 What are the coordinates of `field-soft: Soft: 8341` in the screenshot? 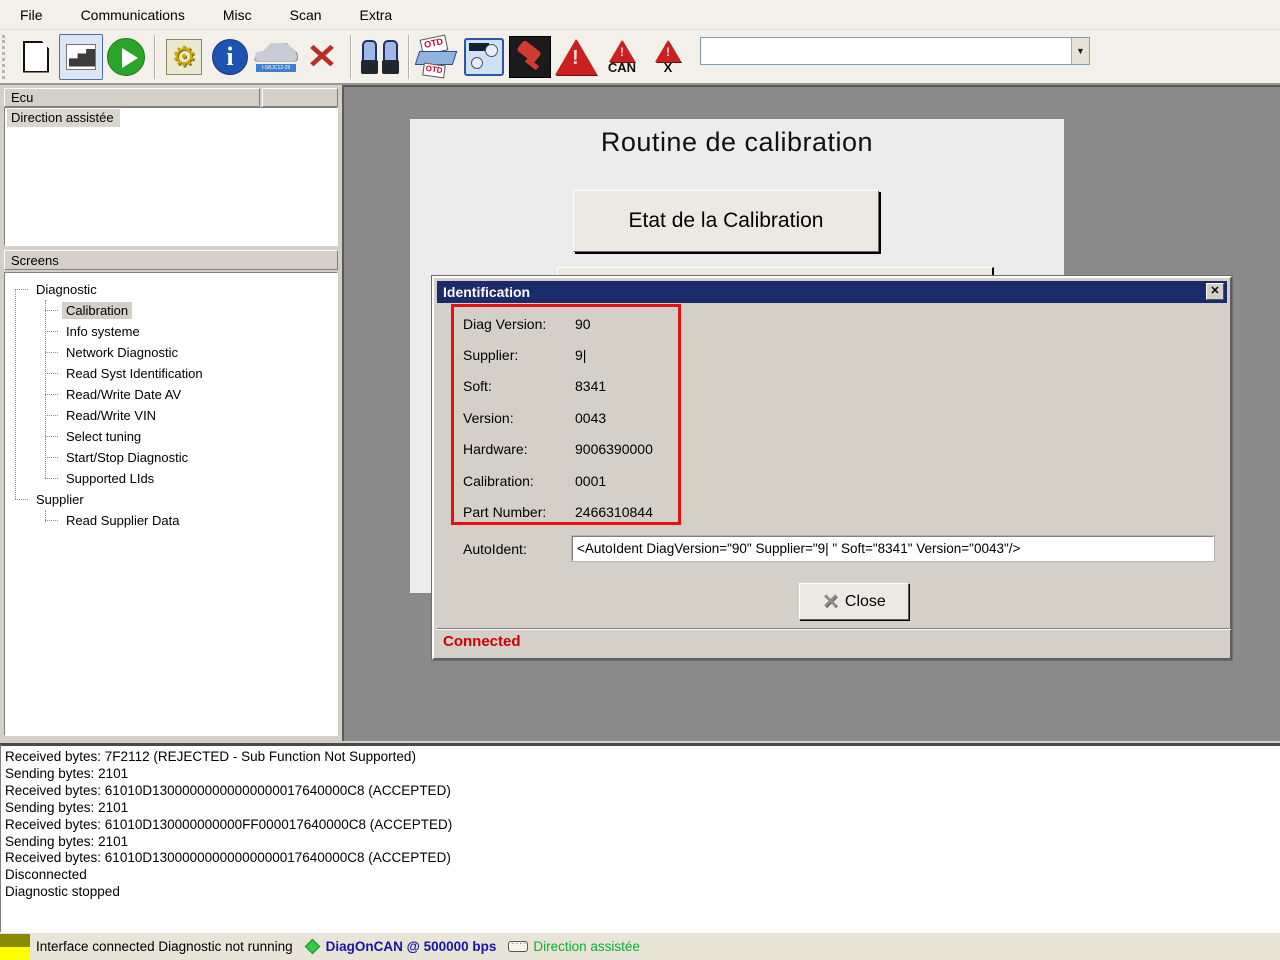 It's located at (535, 386).